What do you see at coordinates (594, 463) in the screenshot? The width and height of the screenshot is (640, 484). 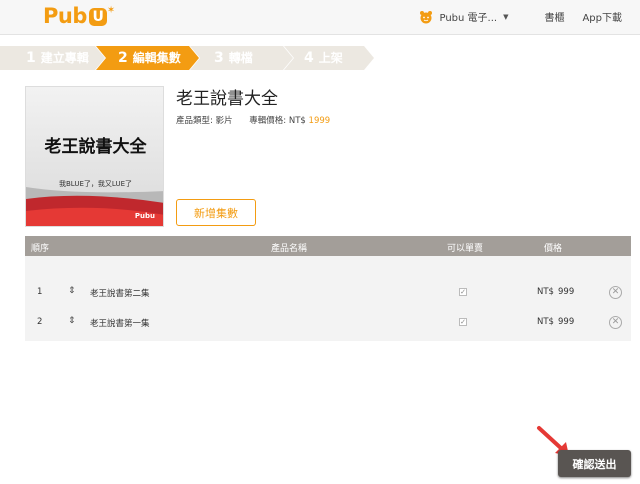 I see `confirm-submit-button: 確認送出` at bounding box center [594, 463].